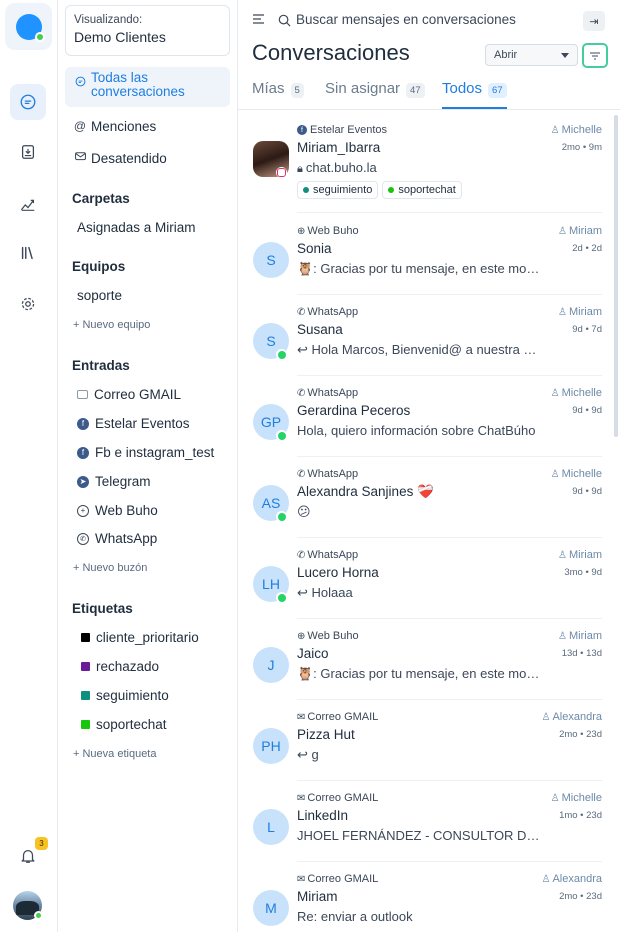  Describe the element at coordinates (28, 102) in the screenshot. I see `conversations-nav-button` at that location.